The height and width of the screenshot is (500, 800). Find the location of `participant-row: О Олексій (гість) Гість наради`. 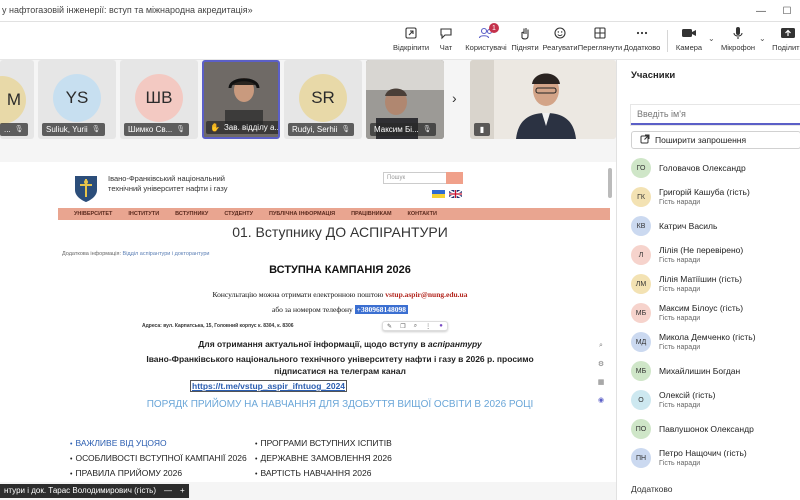

participant-row: О Олексій (гість) Гість наради is located at coordinates (715, 401).